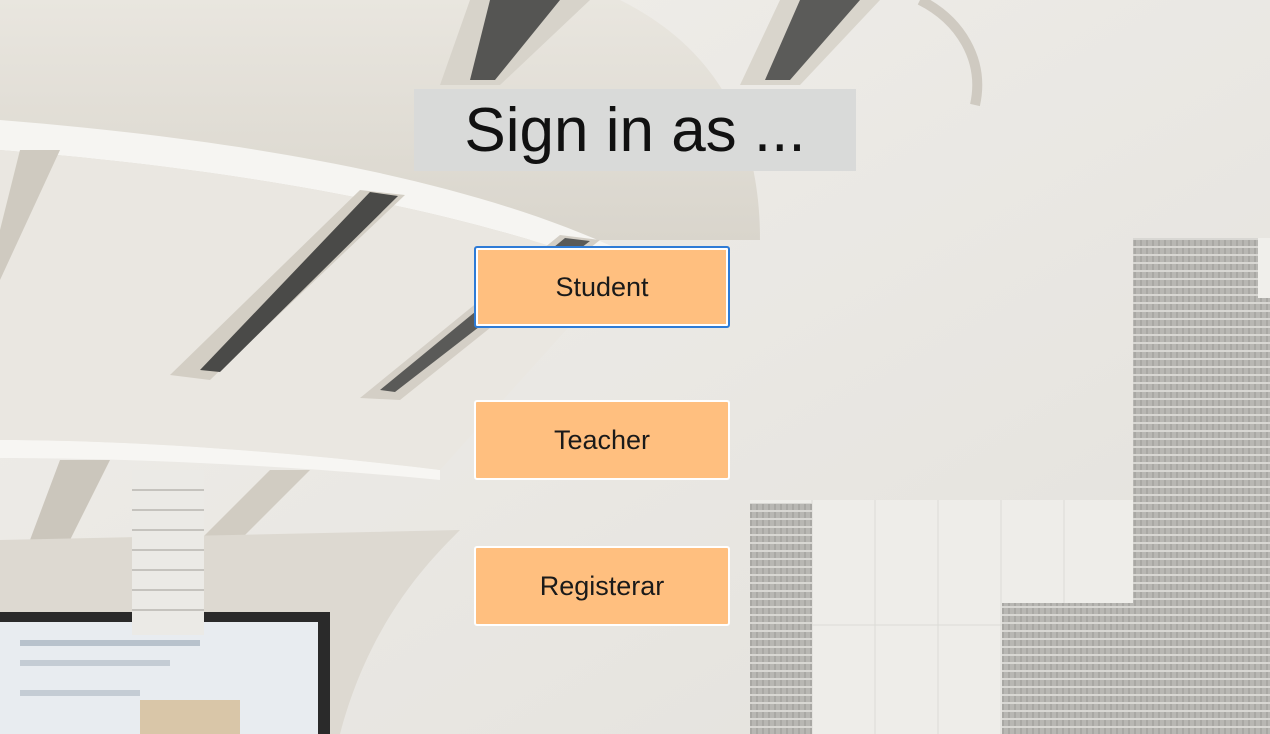 Image resolution: width=1270 pixels, height=734 pixels. I want to click on teacher-button: Teacher, so click(602, 440).